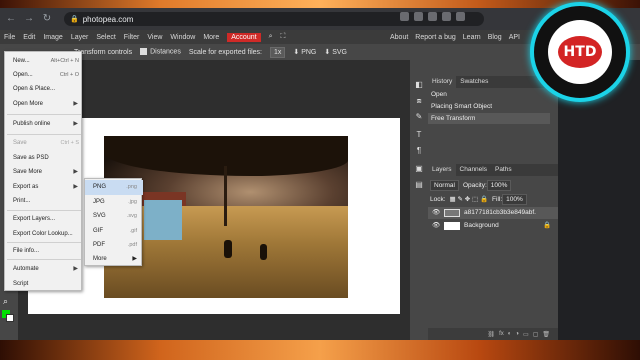  I want to click on new-layer-icon: ▢, so click(536, 334).